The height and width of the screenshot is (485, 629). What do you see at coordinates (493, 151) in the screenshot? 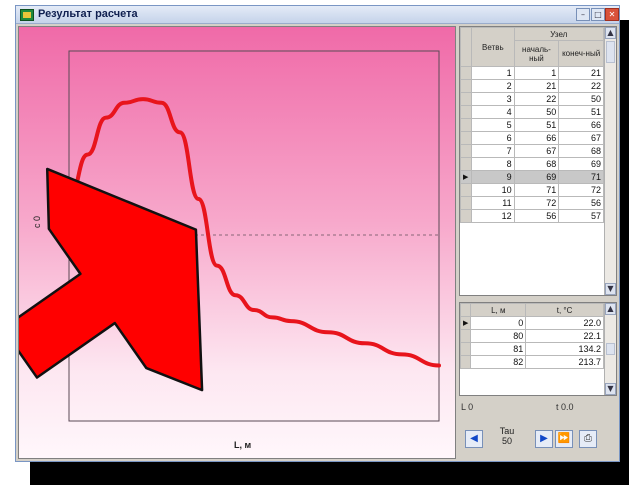
I see `branch-cell: 7` at bounding box center [493, 151].